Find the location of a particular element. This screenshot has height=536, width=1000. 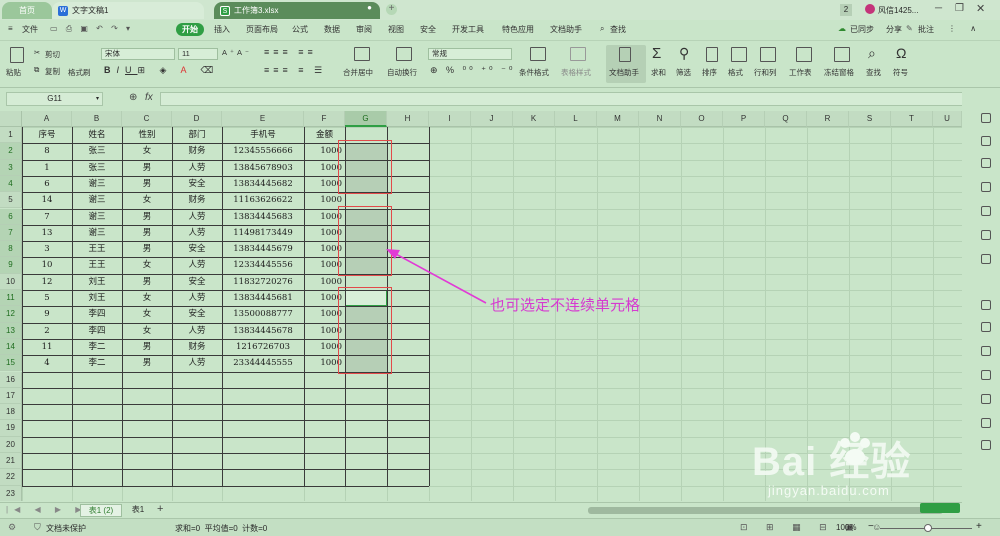

conditional-format-icon is located at coordinates (538, 54).